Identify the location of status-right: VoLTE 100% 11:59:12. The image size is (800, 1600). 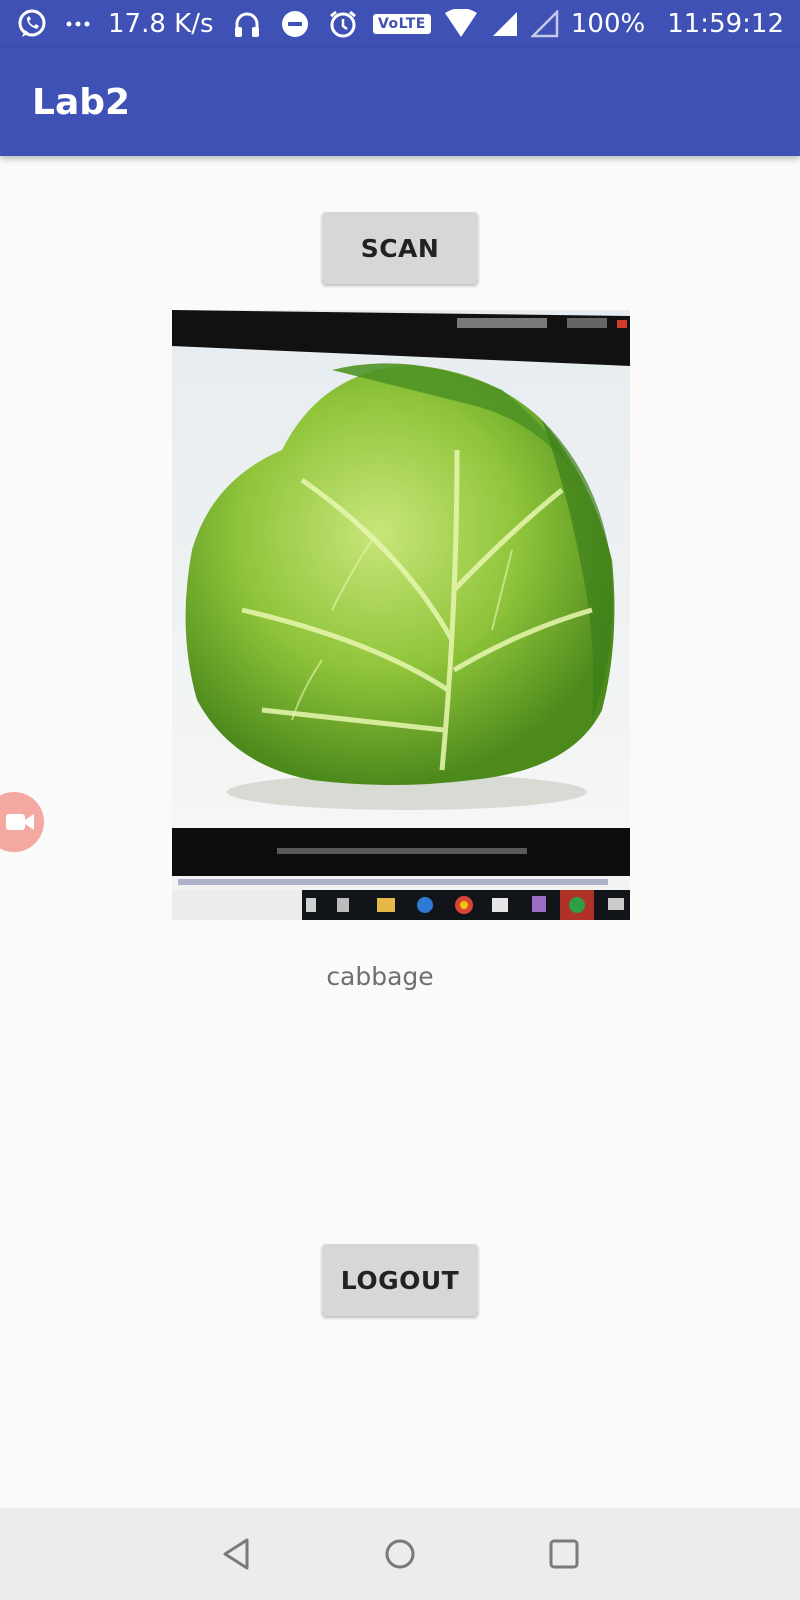
(578, 24).